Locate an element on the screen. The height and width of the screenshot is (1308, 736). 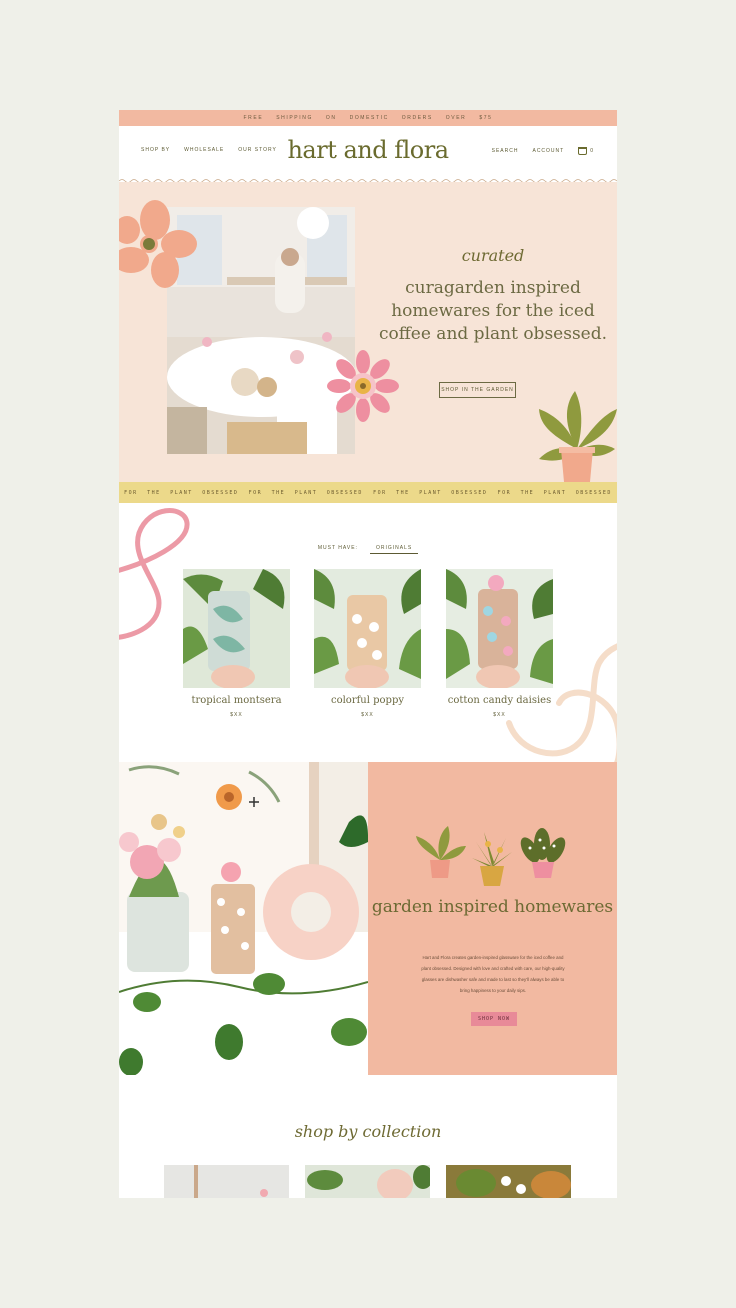
product-card: colorful poppy $XX is located at coordinates (367, 643).